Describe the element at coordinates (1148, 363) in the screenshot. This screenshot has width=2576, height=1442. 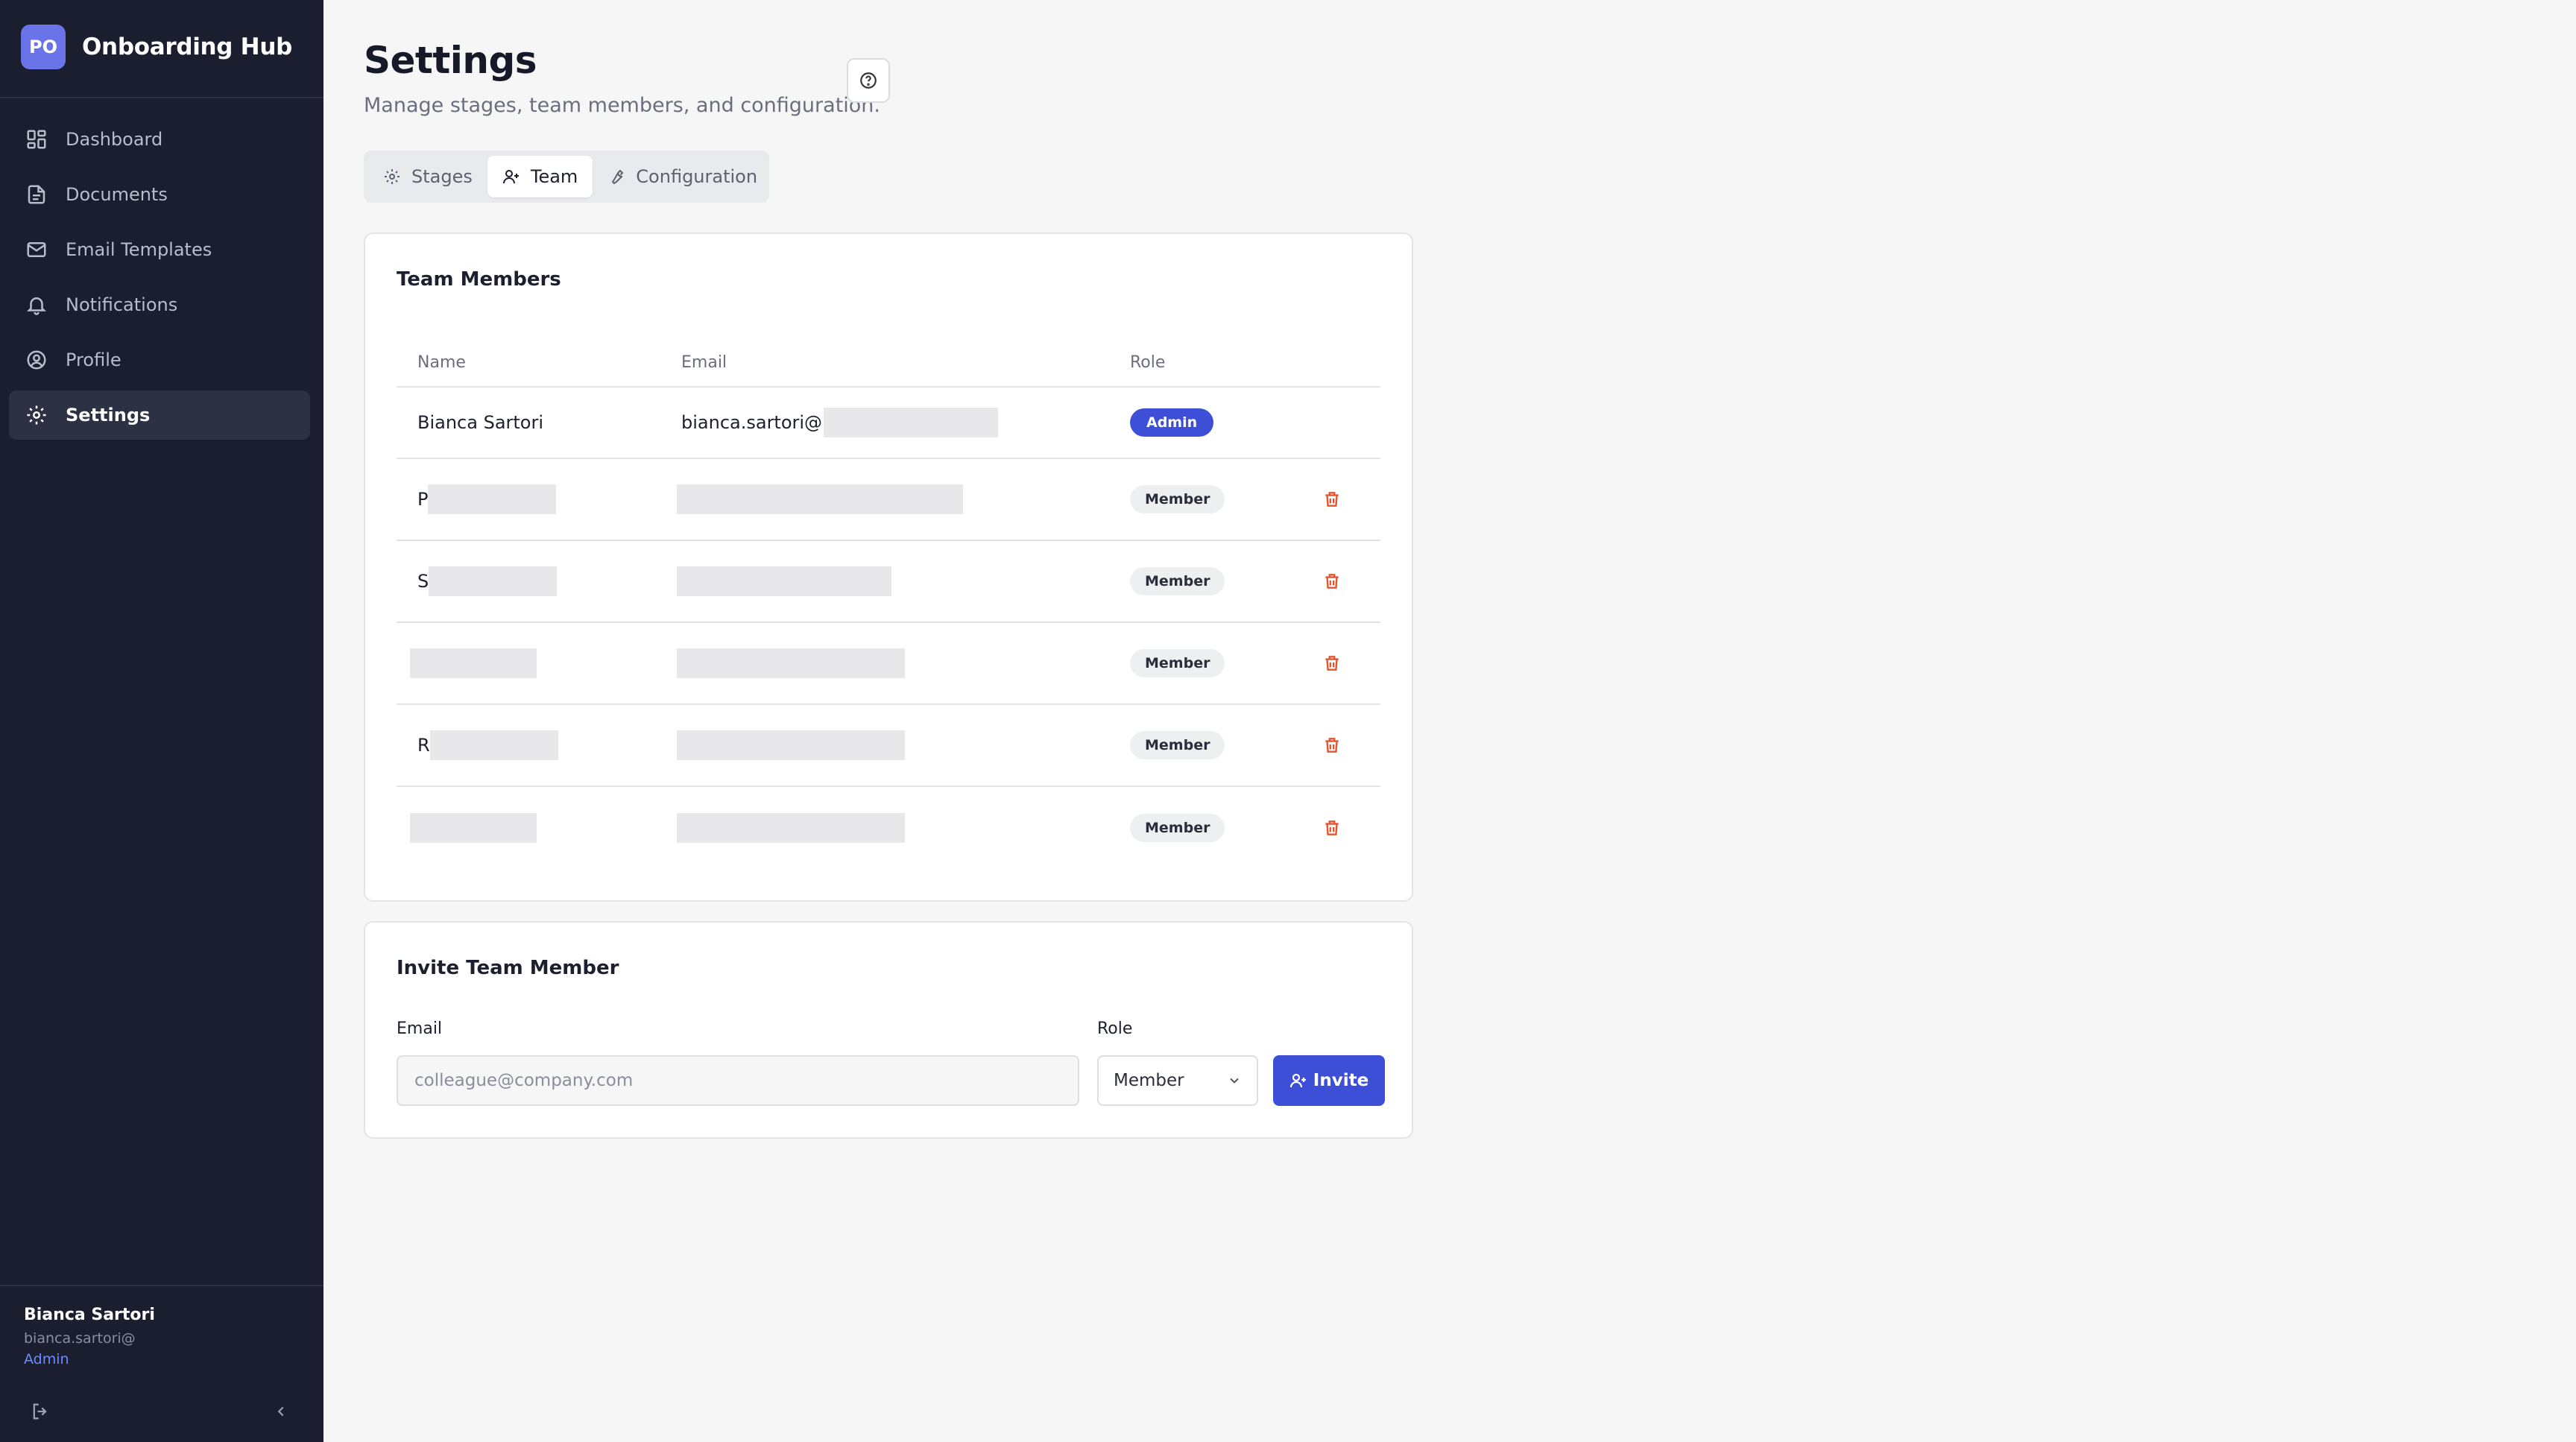
I see `column-header-role: Role` at that location.